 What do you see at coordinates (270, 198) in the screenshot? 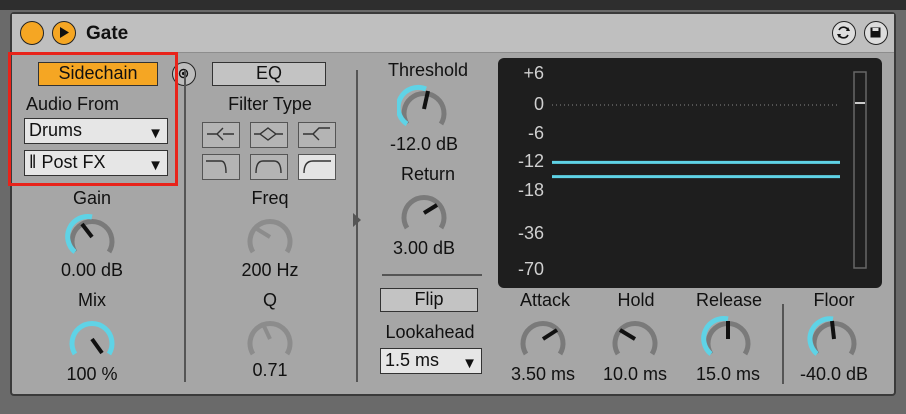
I see `freq-label: Freq` at bounding box center [270, 198].